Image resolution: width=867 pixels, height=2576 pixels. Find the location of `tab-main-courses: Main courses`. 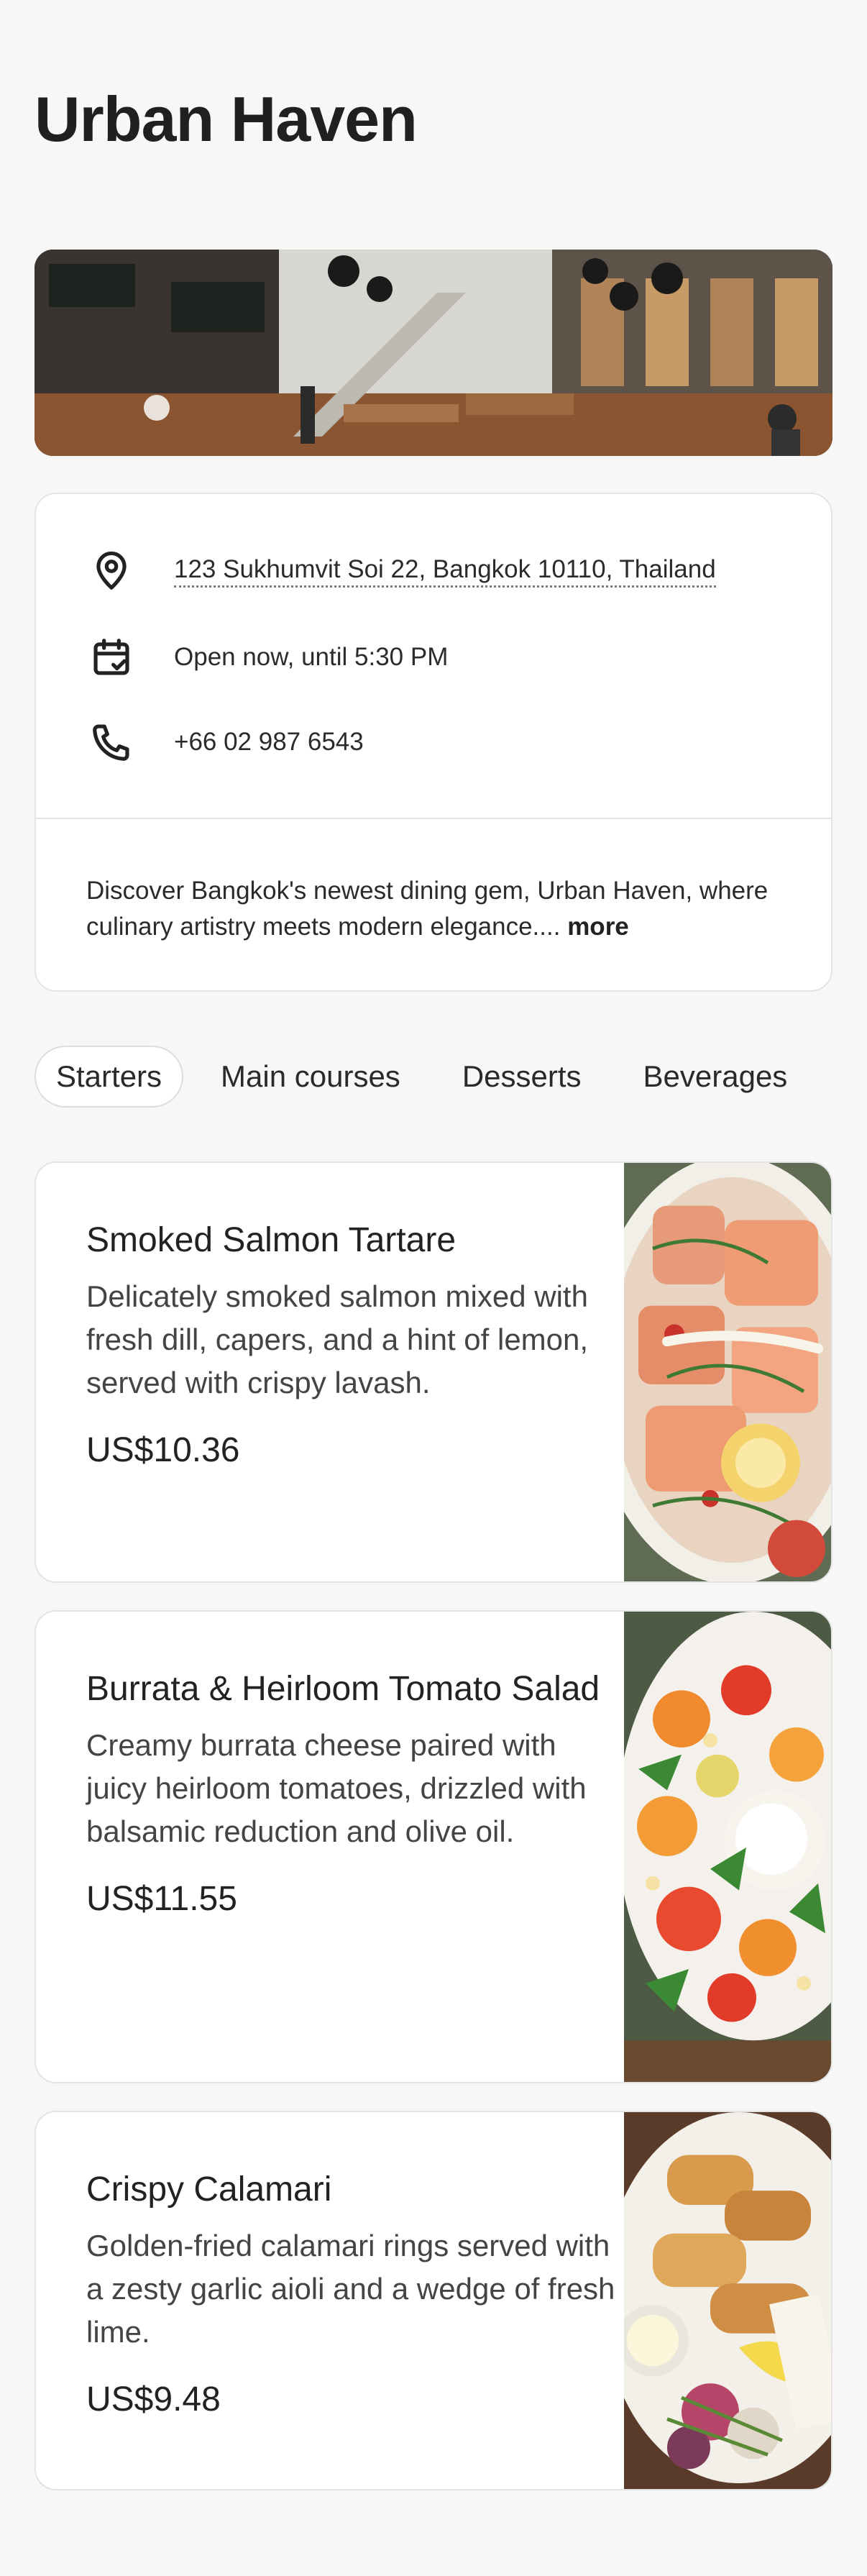

tab-main-courses: Main courses is located at coordinates (311, 1076).